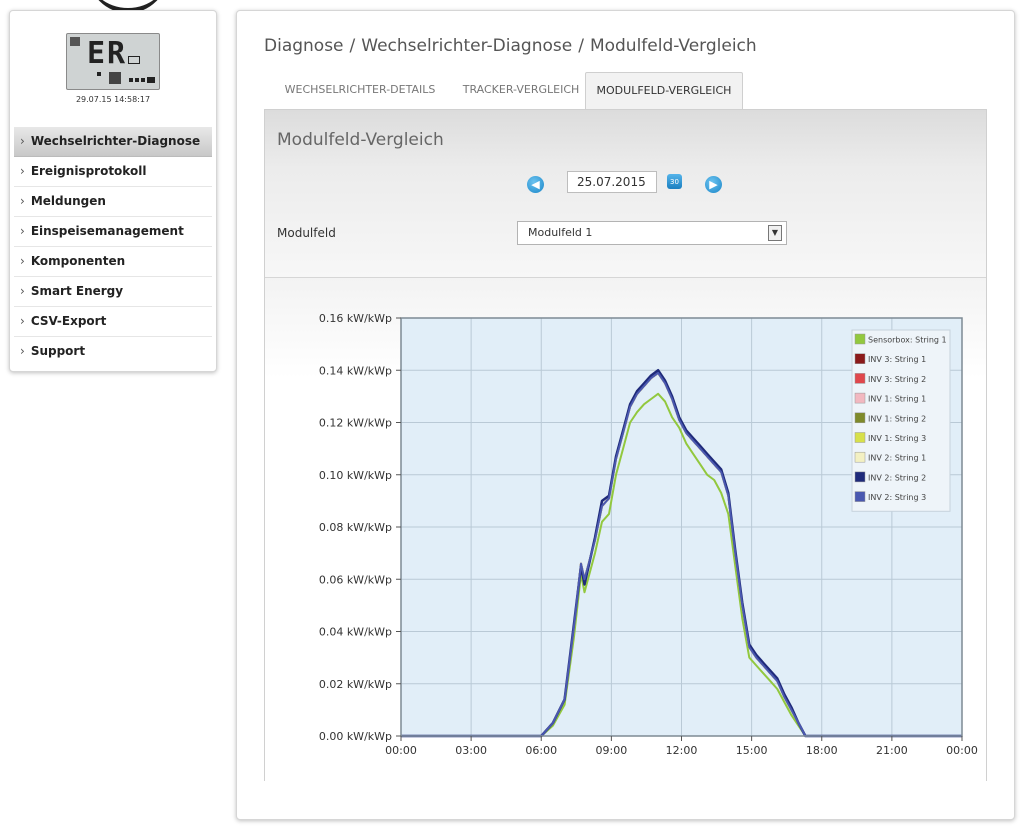 The image size is (1023, 830). Describe the element at coordinates (897, 399) in the screenshot. I see `legend-label: INV 1: String 1` at that location.